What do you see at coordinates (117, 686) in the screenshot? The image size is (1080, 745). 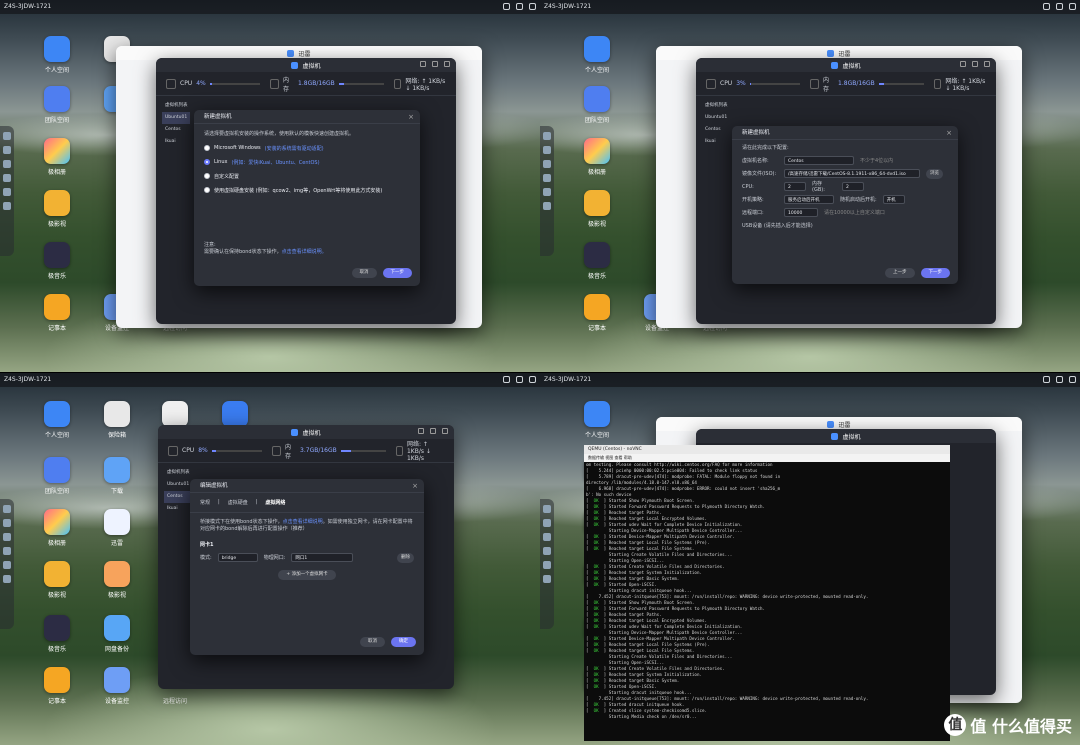 I see `desktop-app-monitor: 设备监控` at bounding box center [117, 686].